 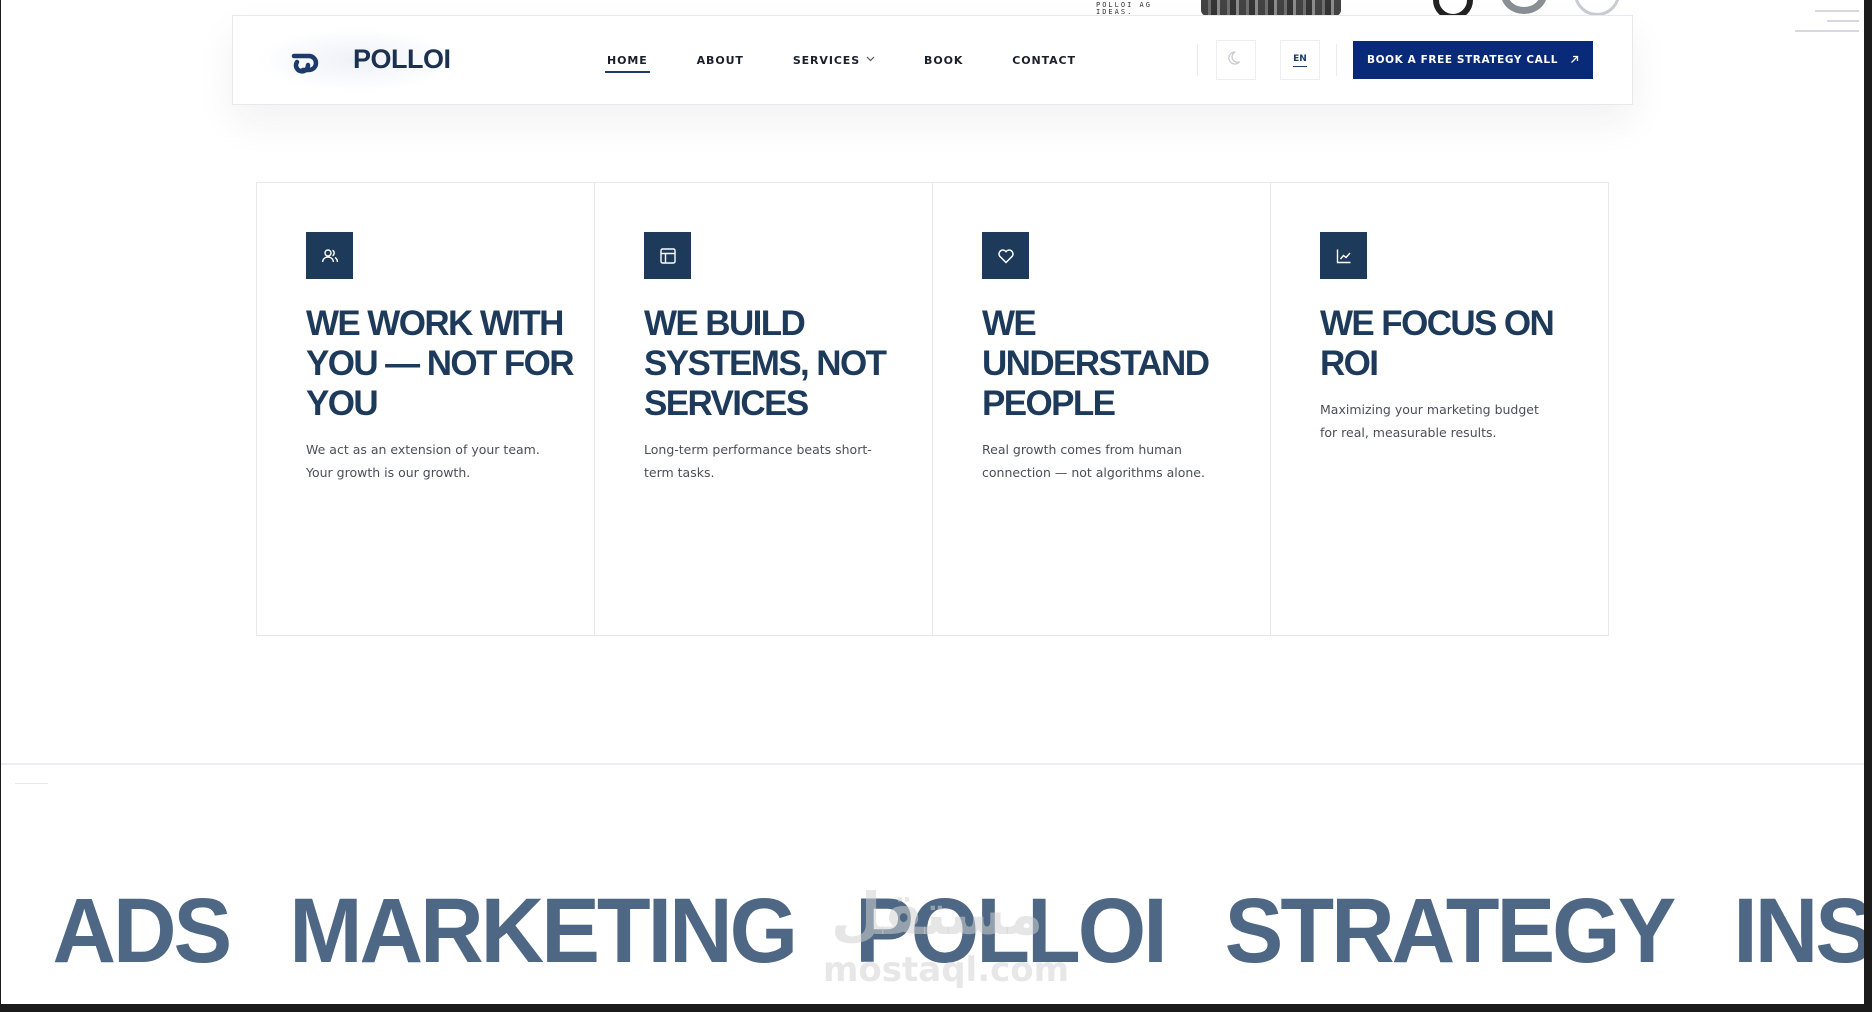 What do you see at coordinates (1437, 343) in the screenshot?
I see `feature-title: WE FOCUS ON ROI` at bounding box center [1437, 343].